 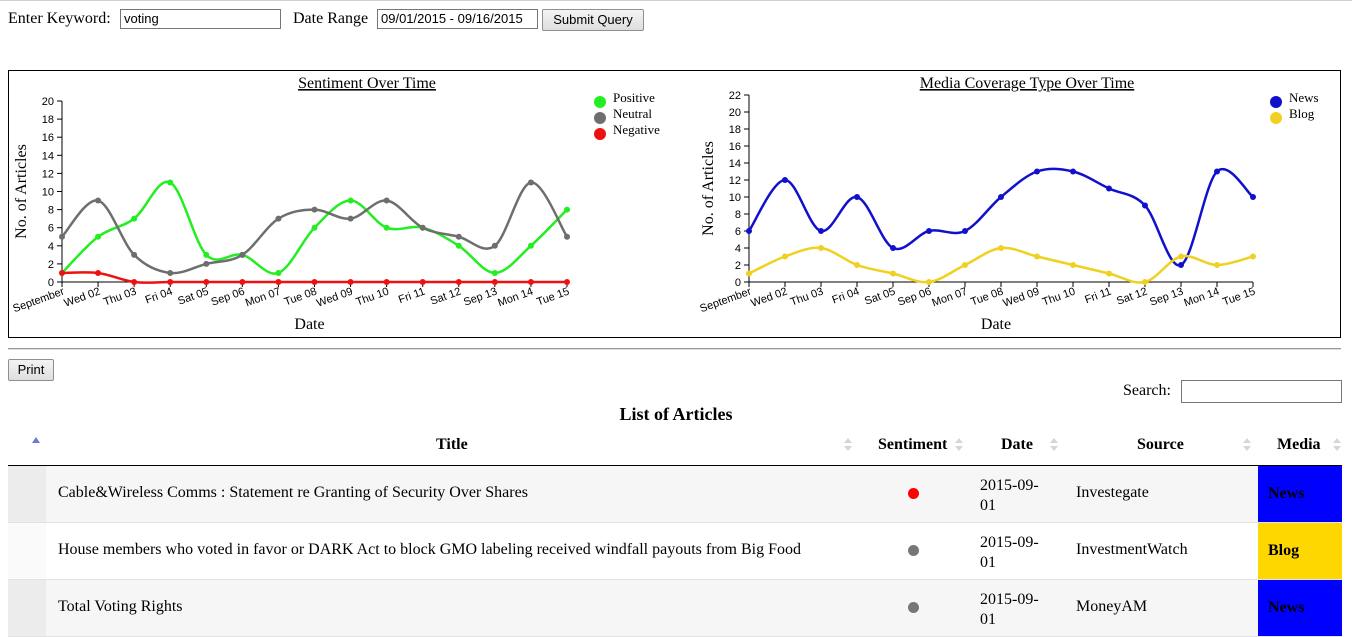 I want to click on header-media: Media, so click(x=1299, y=445).